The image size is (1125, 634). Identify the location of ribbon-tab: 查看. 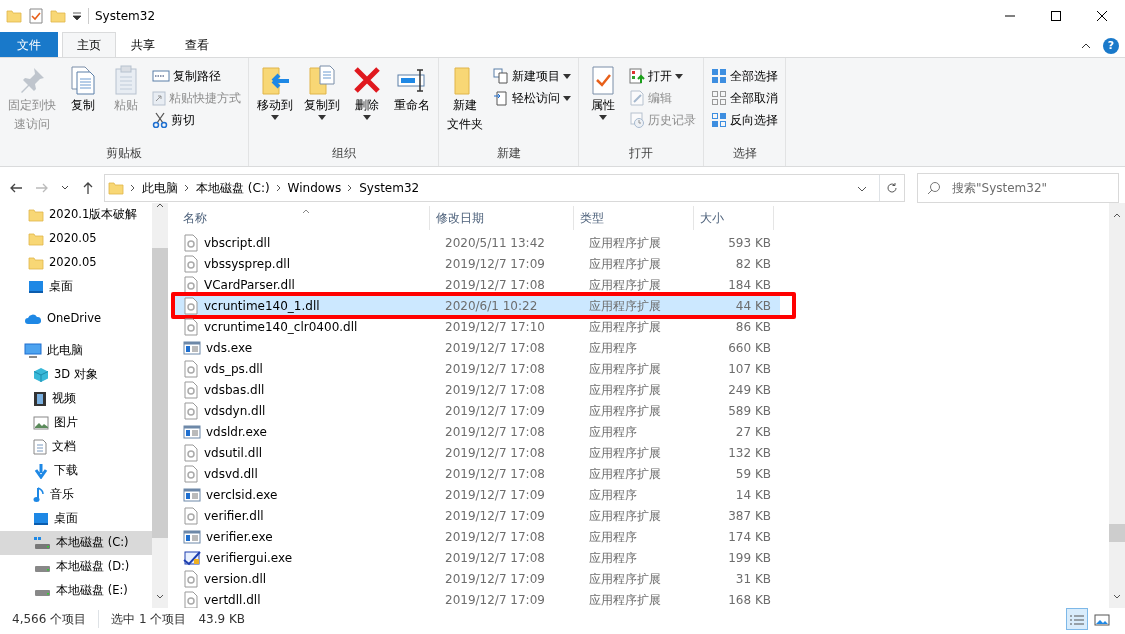
(197, 44).